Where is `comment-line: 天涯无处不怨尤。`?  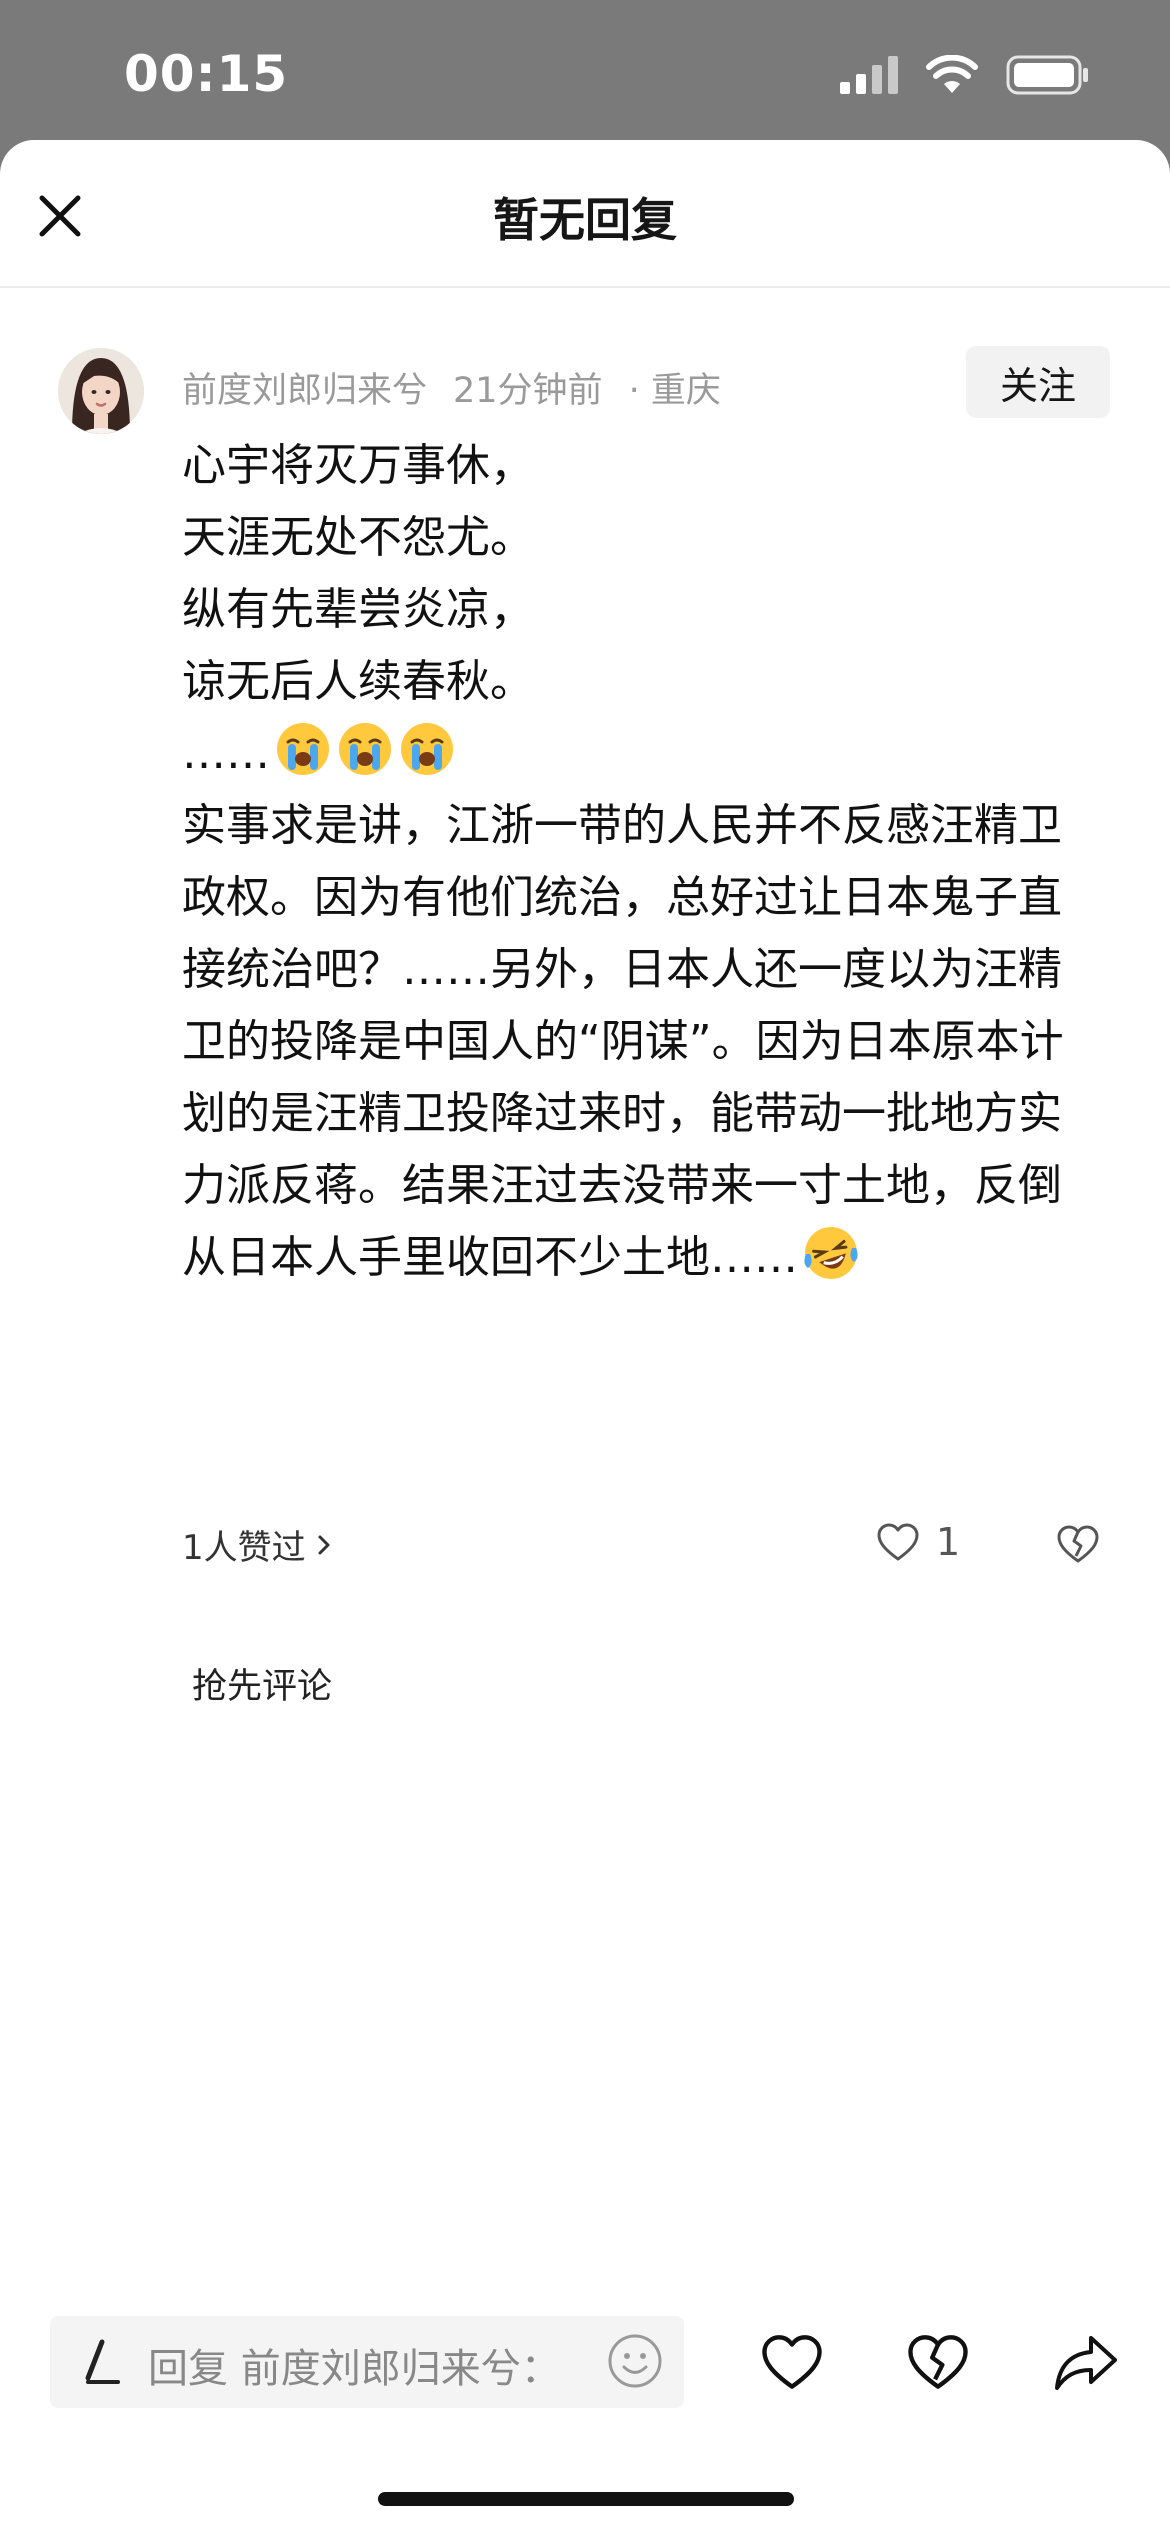 comment-line: 天涯无处不怨尤。 is located at coordinates (358, 537).